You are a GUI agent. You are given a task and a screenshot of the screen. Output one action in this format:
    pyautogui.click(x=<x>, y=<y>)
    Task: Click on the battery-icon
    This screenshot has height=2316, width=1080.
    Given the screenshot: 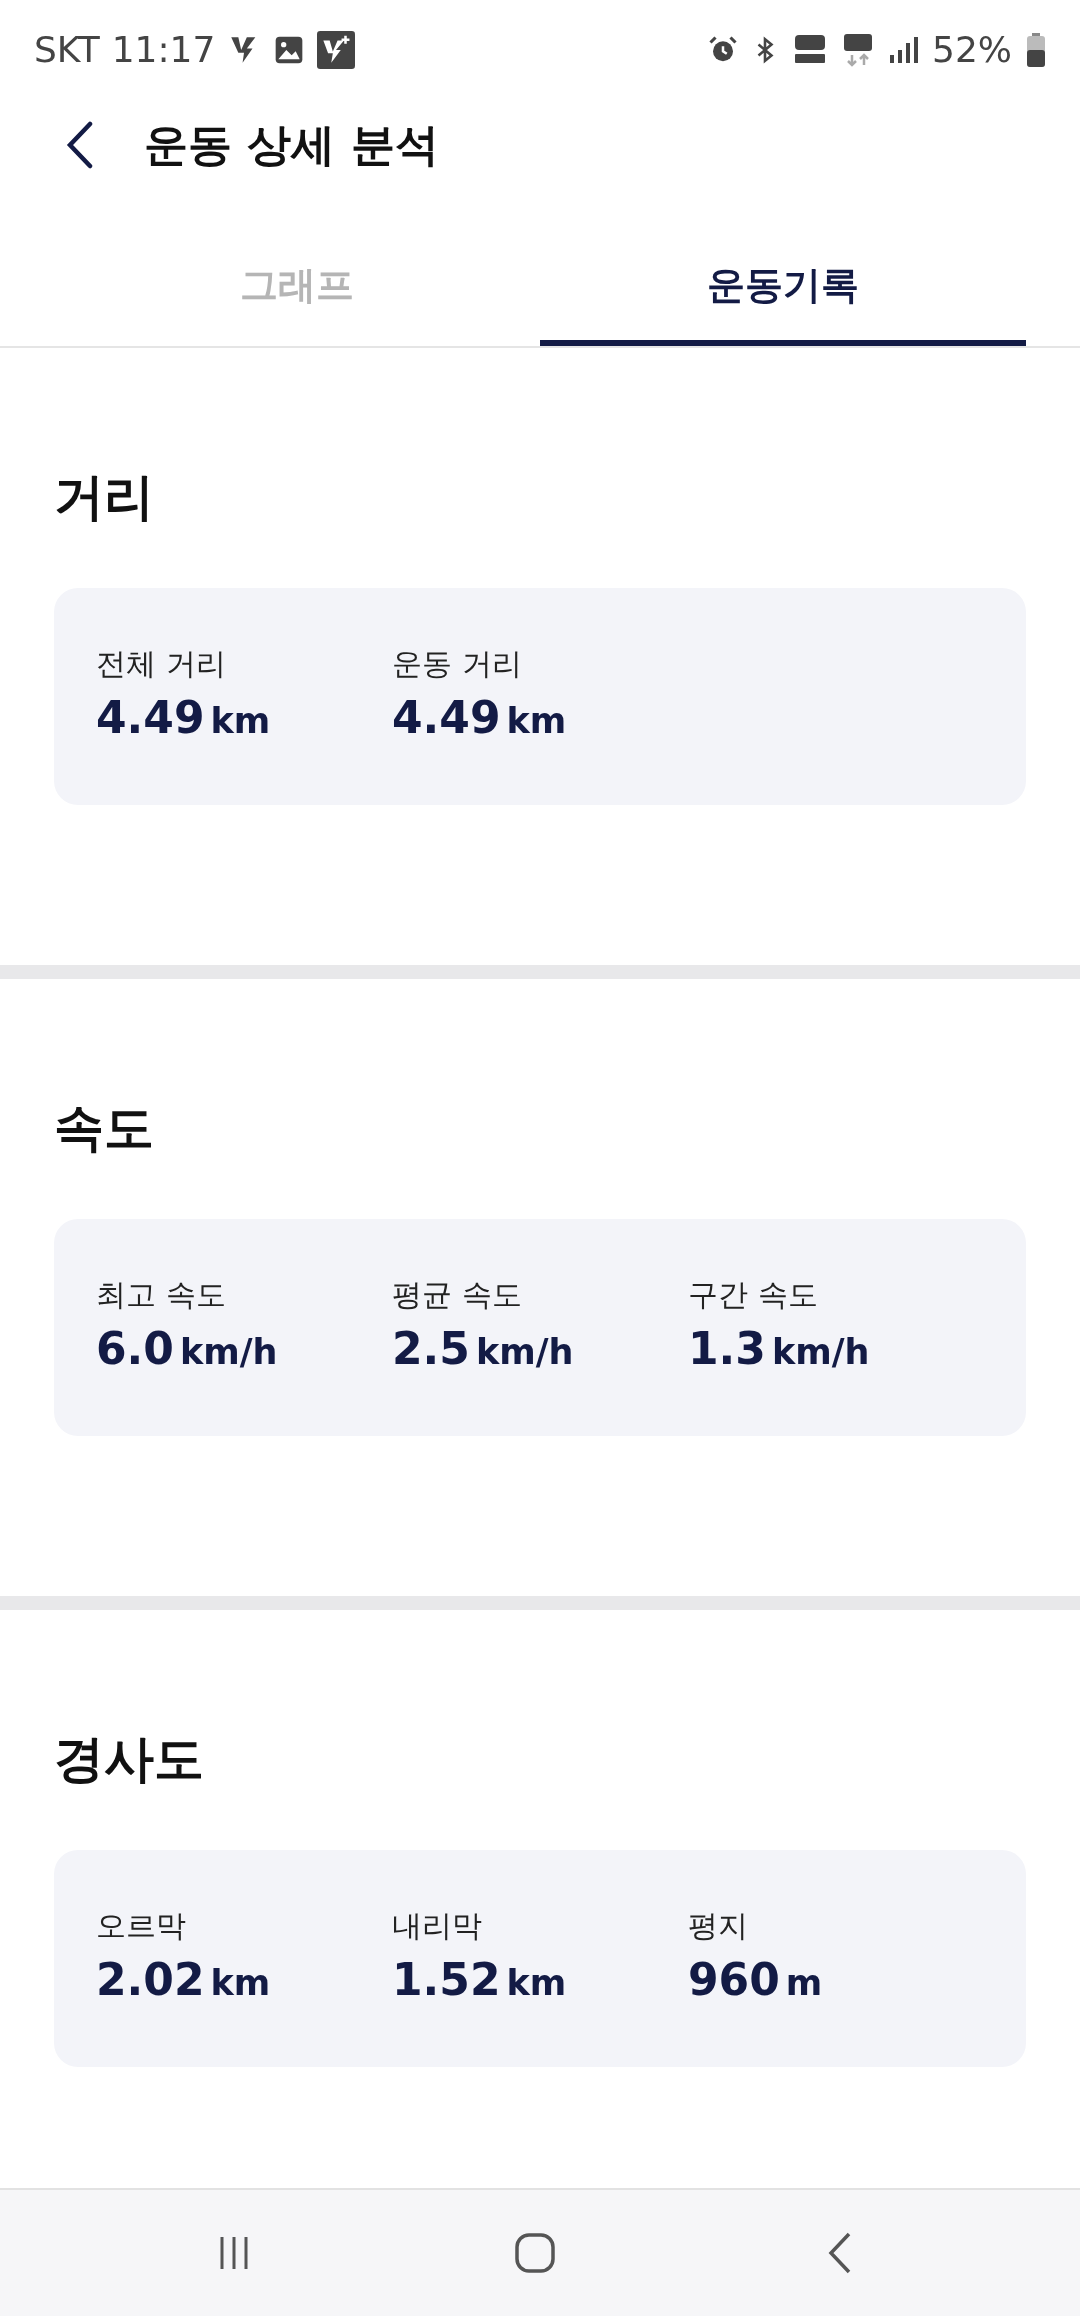 What is the action you would take?
    pyautogui.click(x=1036, y=50)
    